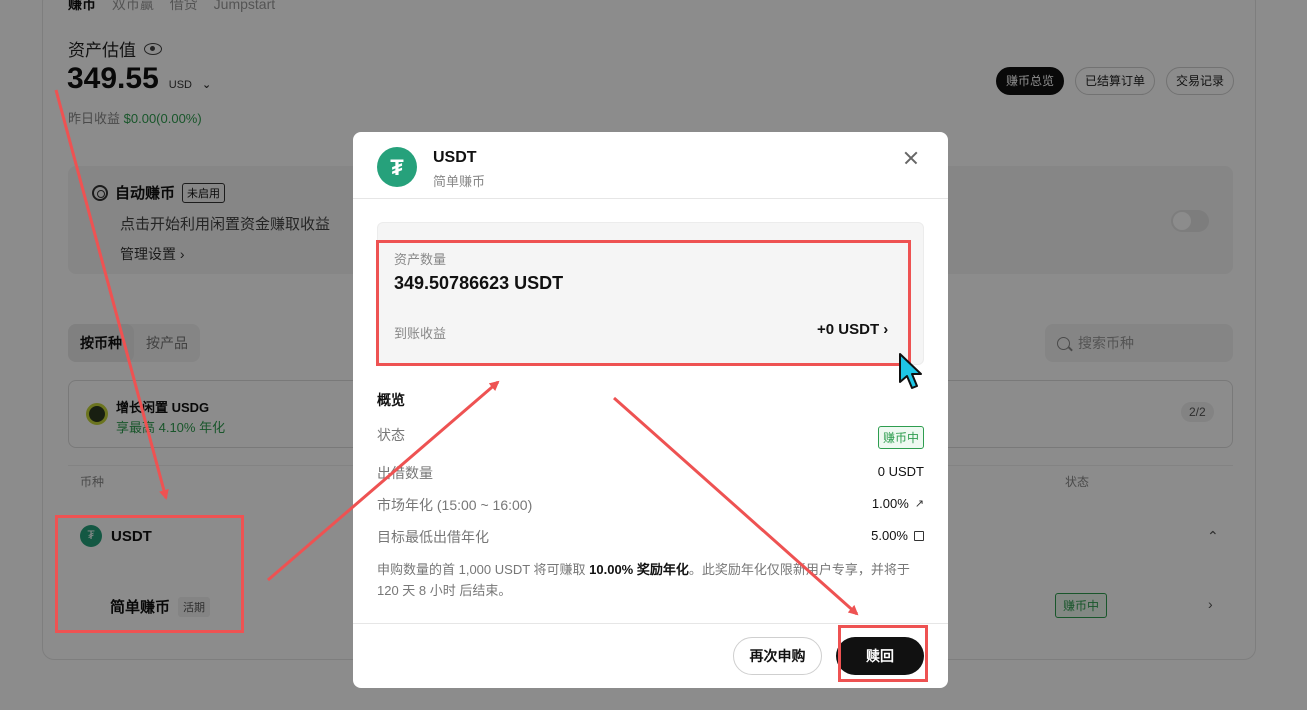  I want to click on subscribe-again-button: 再次申购, so click(777, 656).